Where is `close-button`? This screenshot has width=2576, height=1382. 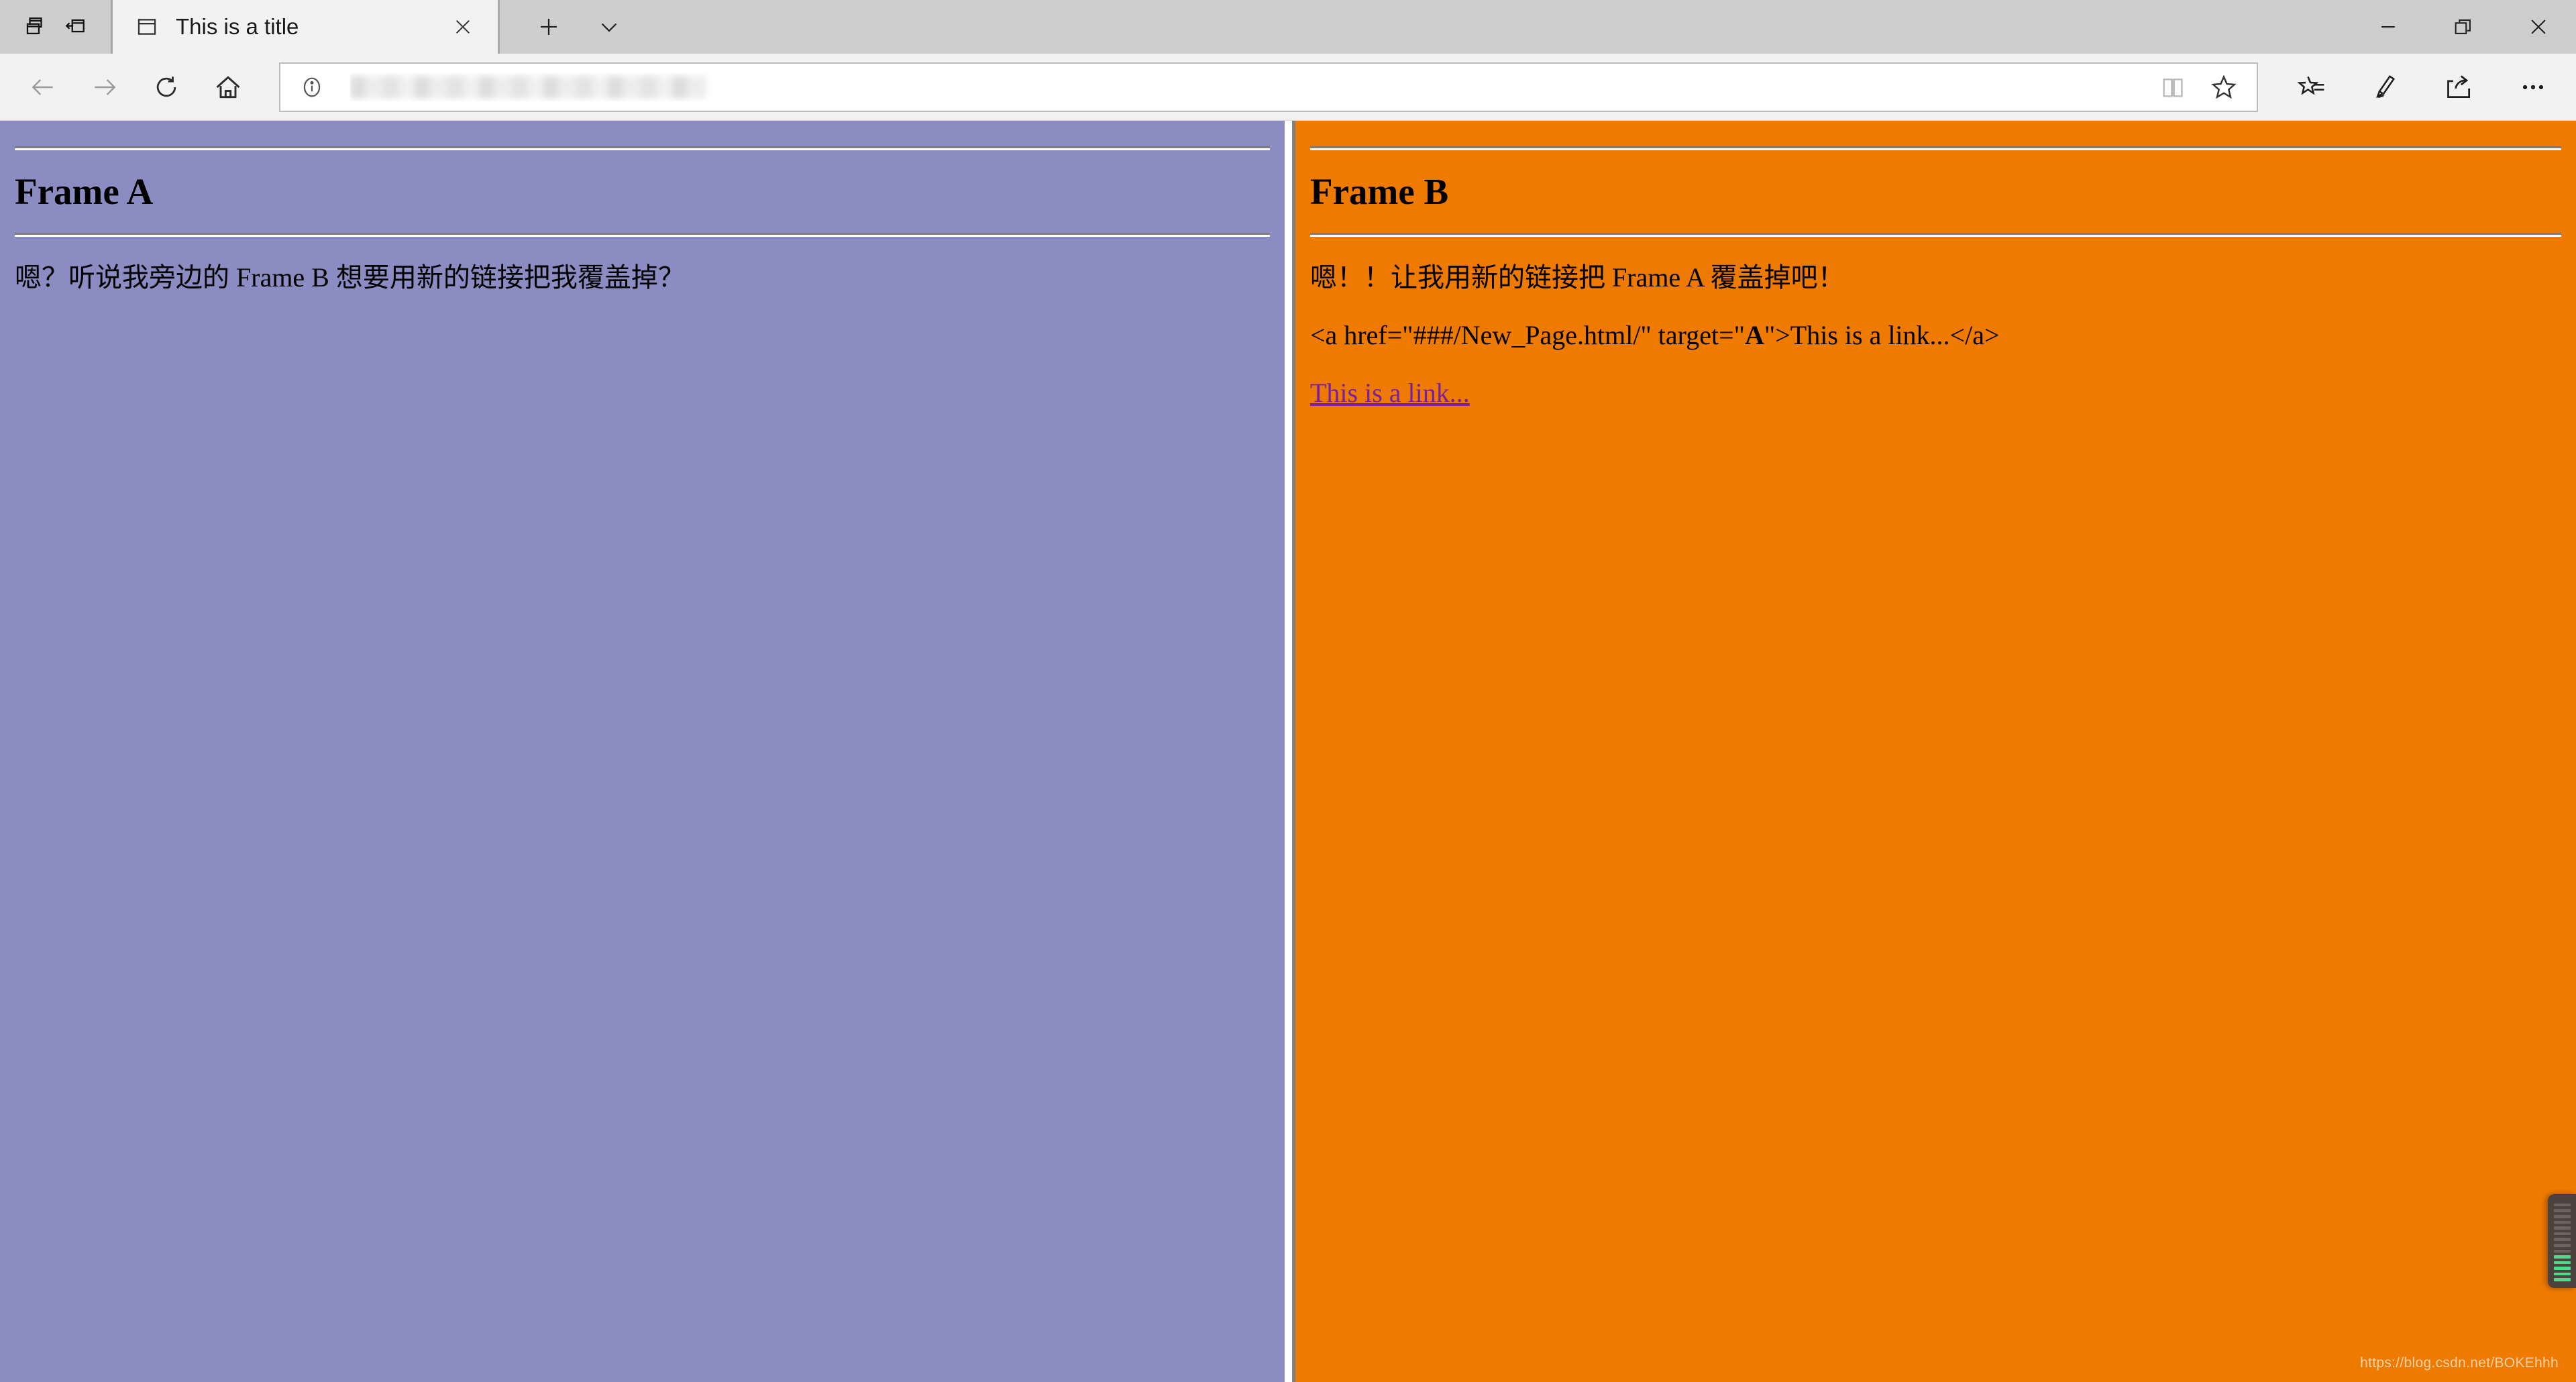 close-button is located at coordinates (2538, 27).